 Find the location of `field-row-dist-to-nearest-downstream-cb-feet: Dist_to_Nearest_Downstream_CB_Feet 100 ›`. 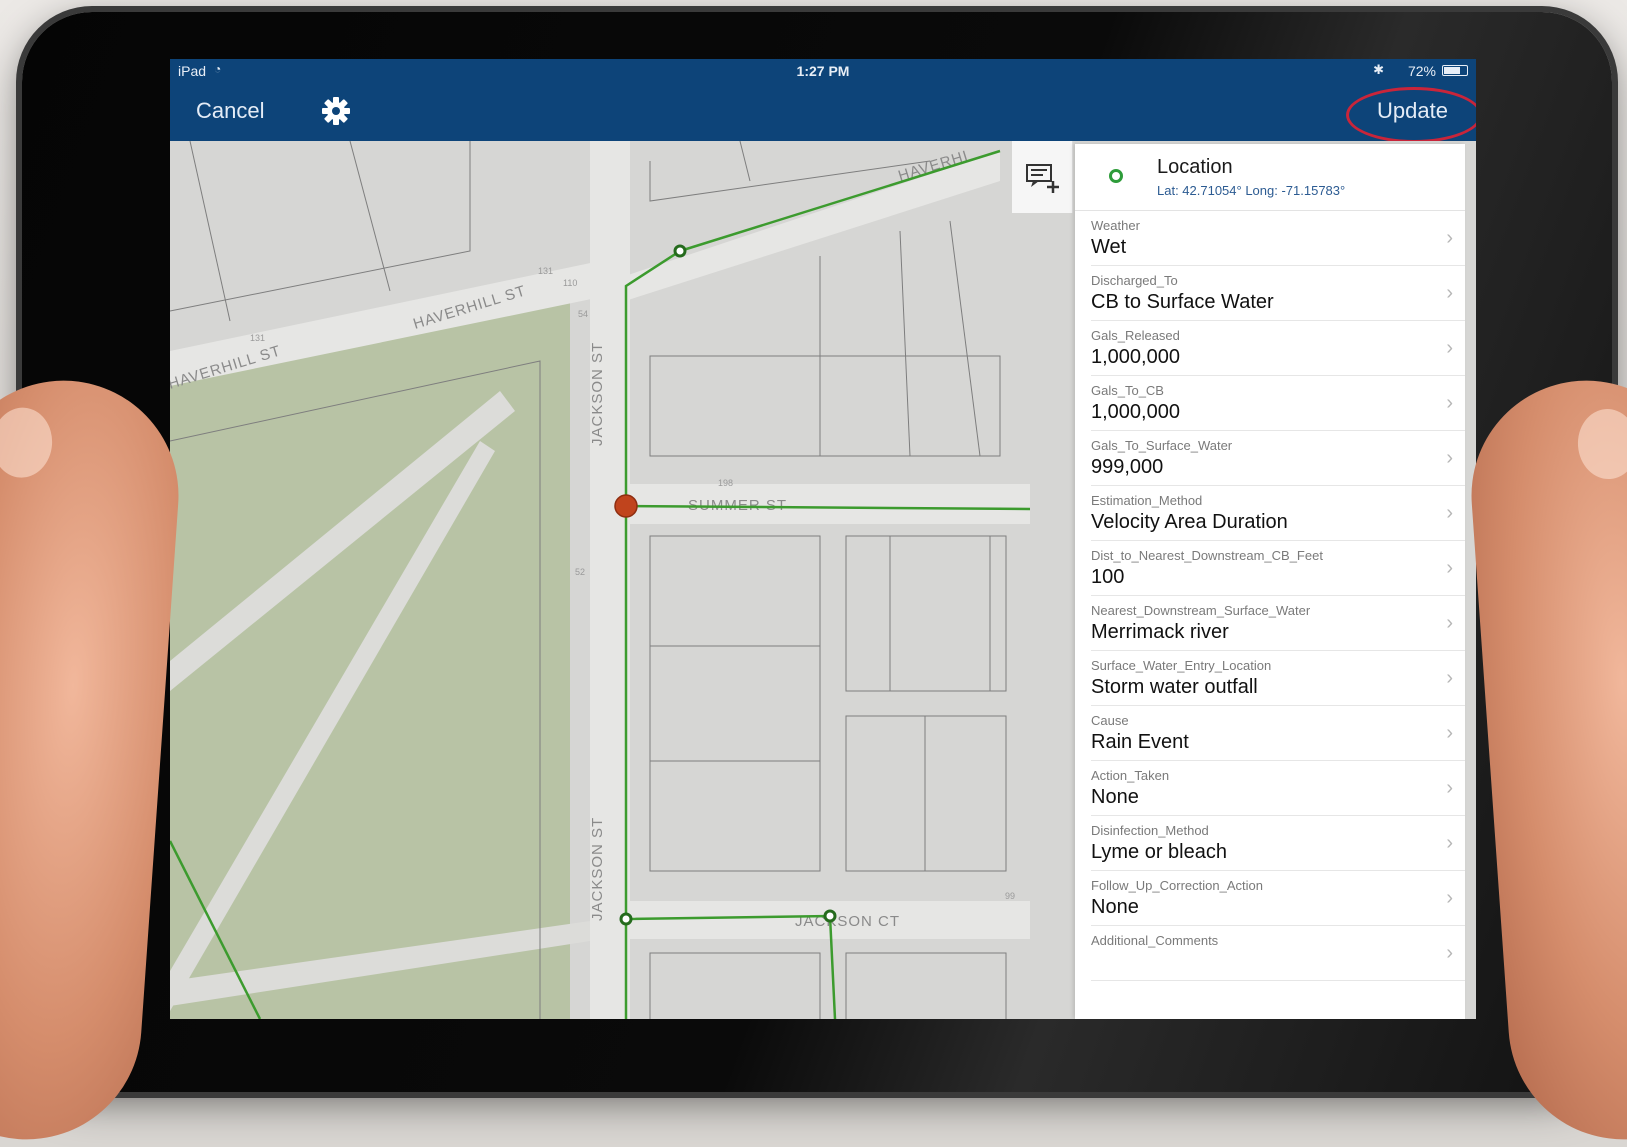

field-row-dist-to-nearest-downstream-cb-feet: Dist_to_Nearest_Downstream_CB_Feet 100 › is located at coordinates (1278, 568).